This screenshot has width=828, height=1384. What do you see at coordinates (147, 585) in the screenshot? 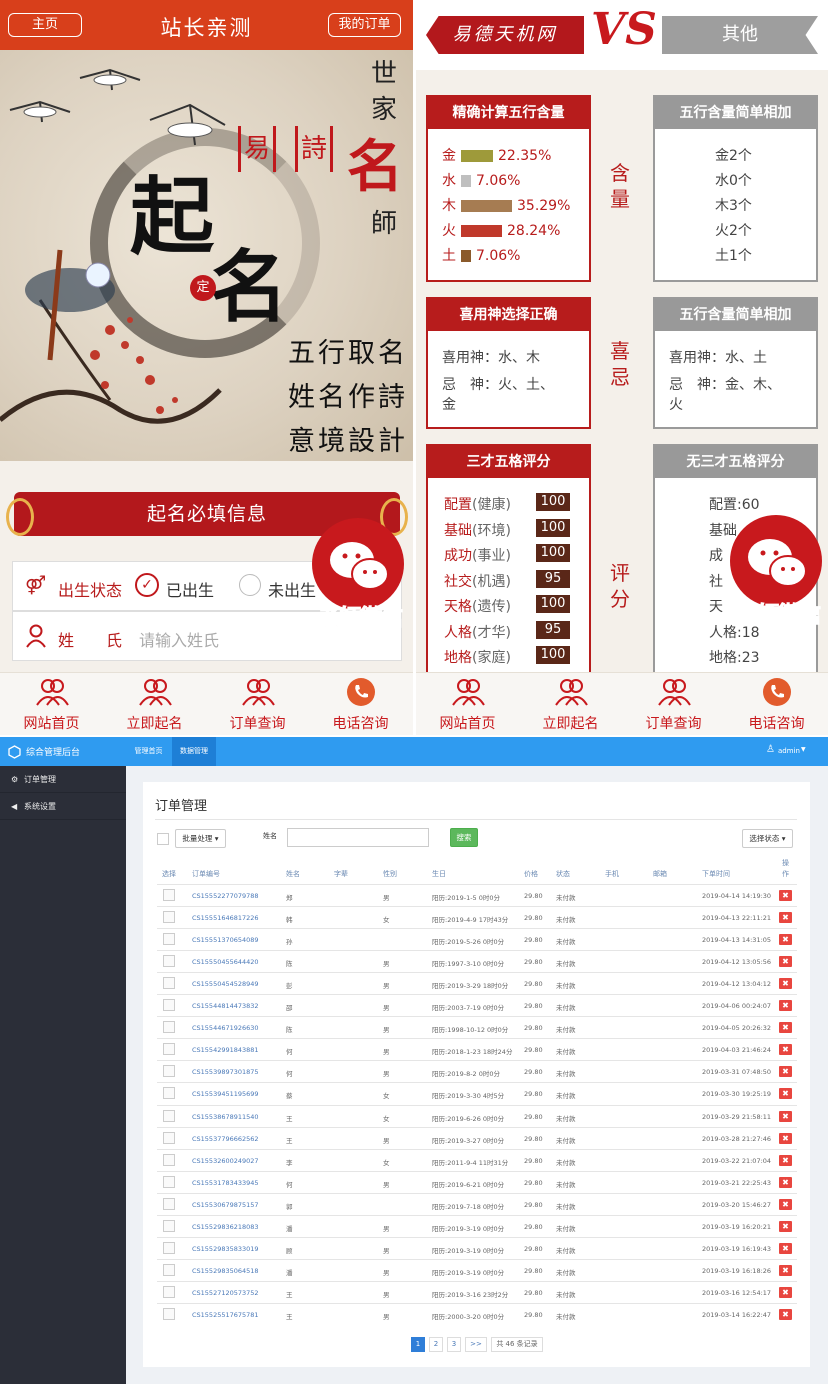
I see `checked-radio-icon: ✓` at bounding box center [147, 585].